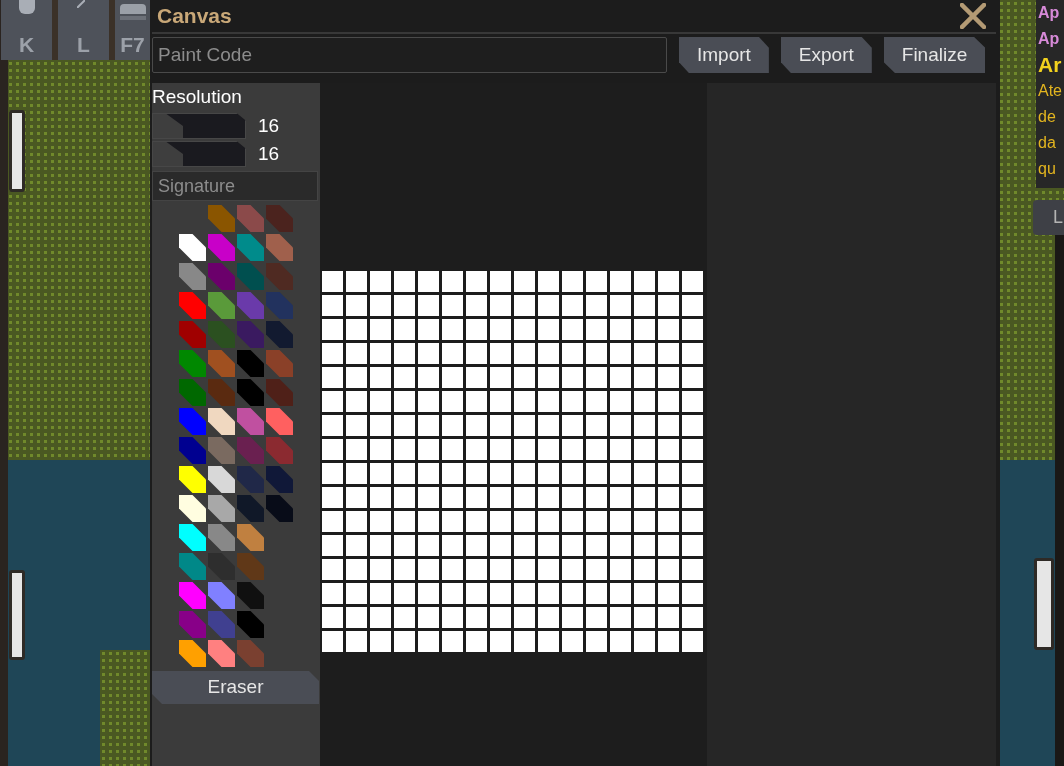 The width and height of the screenshot is (1064, 766). Describe the element at coordinates (199, 154) in the screenshot. I see `slider-track` at that location.